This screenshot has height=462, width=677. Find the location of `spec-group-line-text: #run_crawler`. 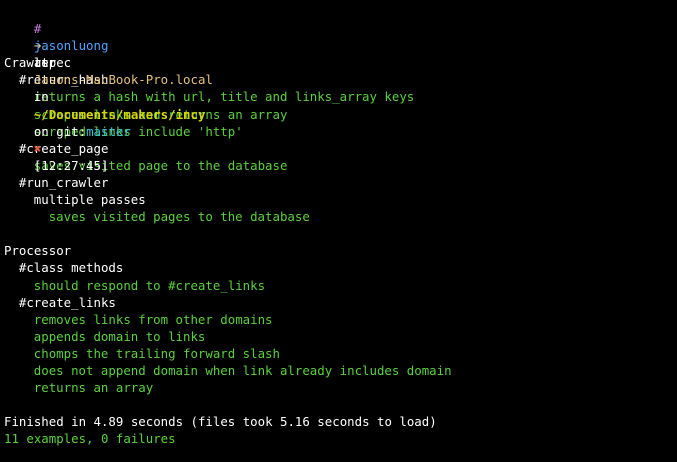

spec-group-line-text: #run_crawler is located at coordinates (63, 182).